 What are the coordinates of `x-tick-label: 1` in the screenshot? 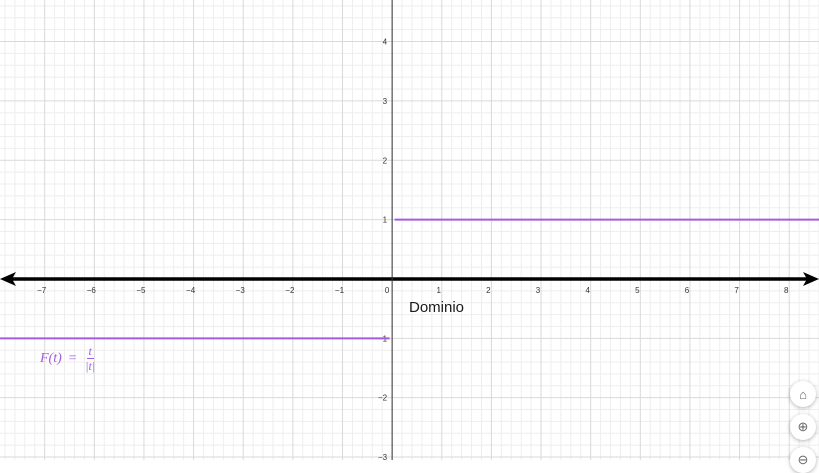 It's located at (439, 290).